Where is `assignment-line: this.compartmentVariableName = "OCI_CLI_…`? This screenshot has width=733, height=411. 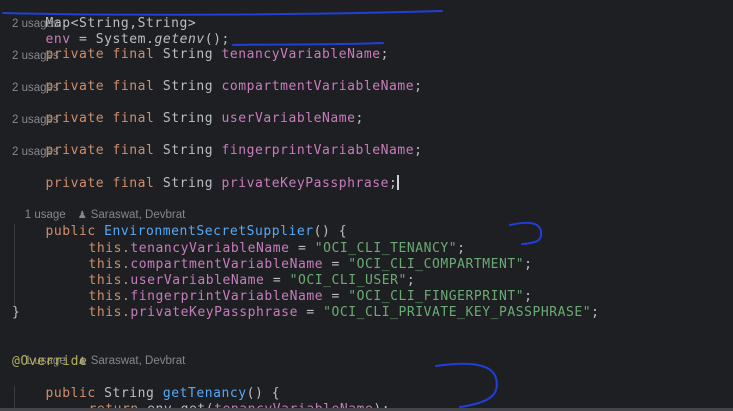
assignment-line: this.compartmentVariableName = "OCI_CLI_… is located at coordinates (294, 256).